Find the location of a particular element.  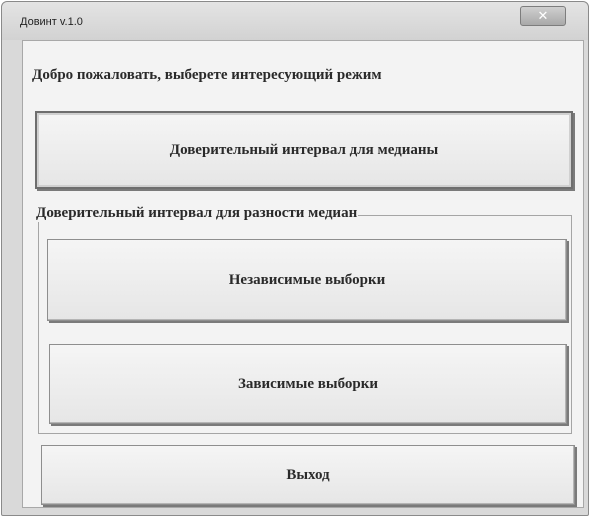

close-button: ✕ is located at coordinates (543, 16).